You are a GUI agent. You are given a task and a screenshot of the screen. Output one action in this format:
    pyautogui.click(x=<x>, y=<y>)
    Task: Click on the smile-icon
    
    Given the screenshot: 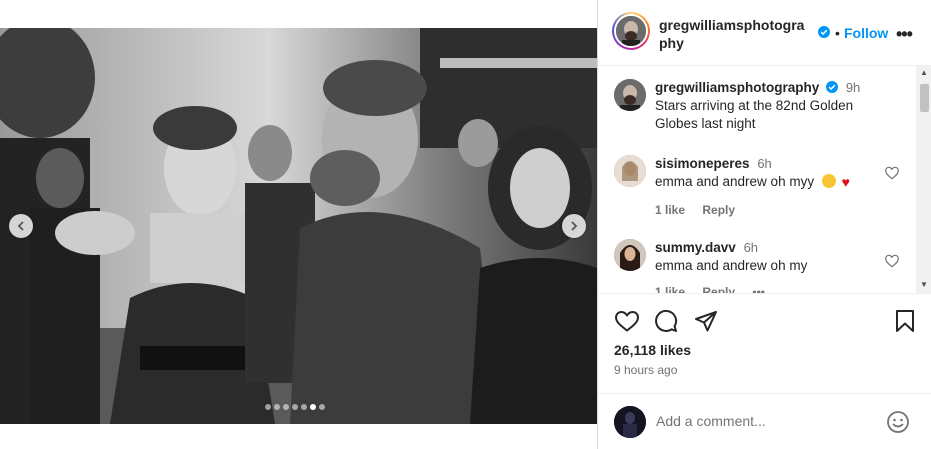 What is the action you would take?
    pyautogui.click(x=898, y=422)
    